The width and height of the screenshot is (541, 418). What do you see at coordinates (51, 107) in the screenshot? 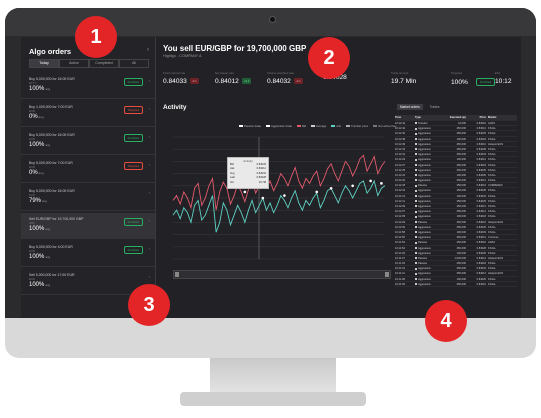
I see `order-title: Buy 1,000,000 for 7:00 EUR` at bounding box center [51, 107].